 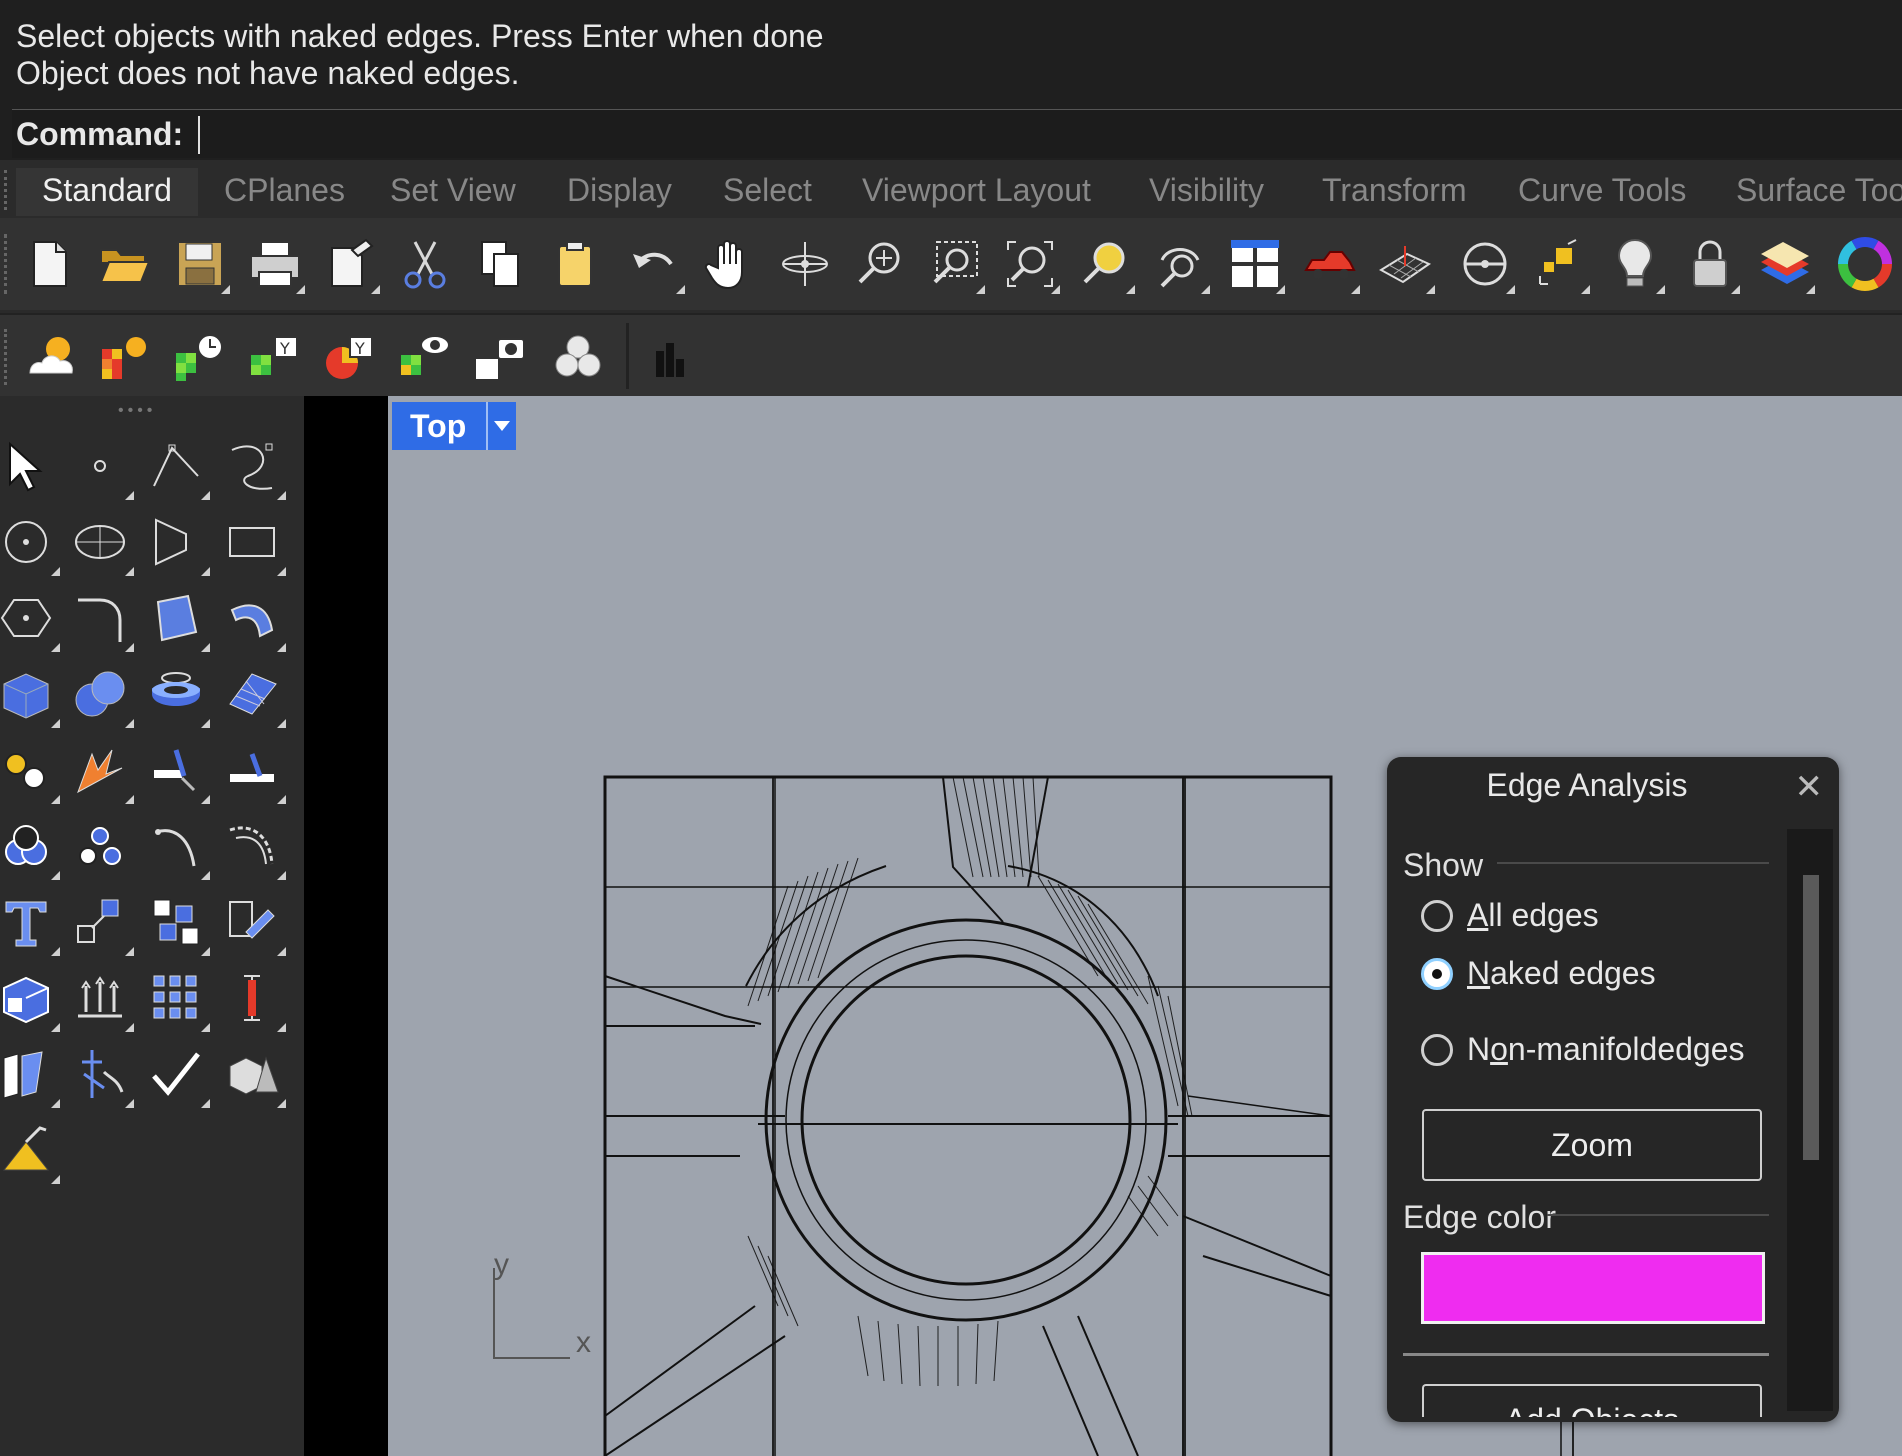 I want to click on render-shapes-icon, so click(x=252, y=1074).